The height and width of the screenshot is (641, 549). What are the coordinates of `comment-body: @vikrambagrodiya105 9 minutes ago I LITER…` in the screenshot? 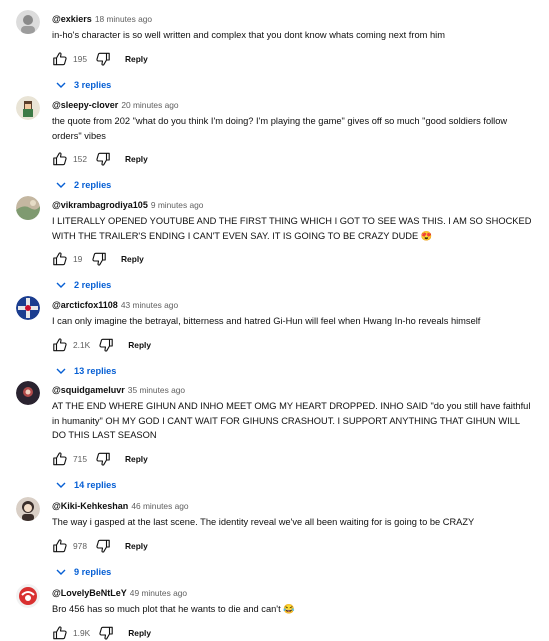 It's located at (293, 244).